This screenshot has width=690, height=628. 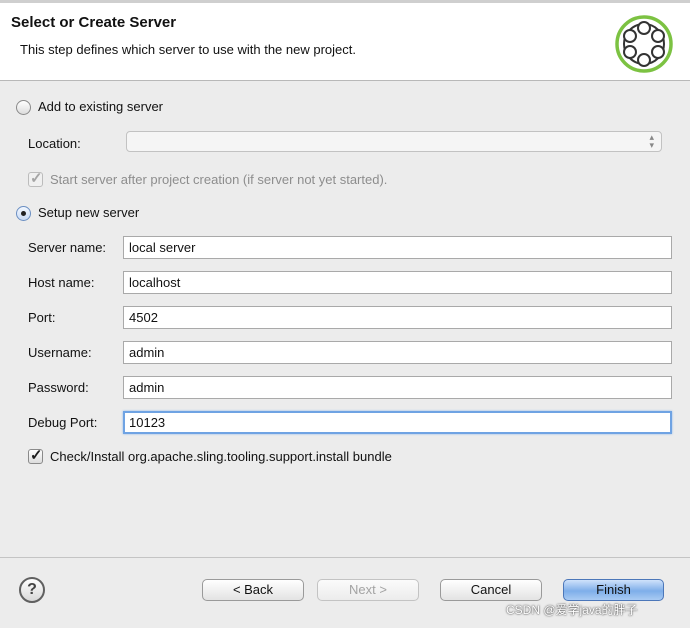 What do you see at coordinates (397, 247) in the screenshot?
I see `server-name-input` at bounding box center [397, 247].